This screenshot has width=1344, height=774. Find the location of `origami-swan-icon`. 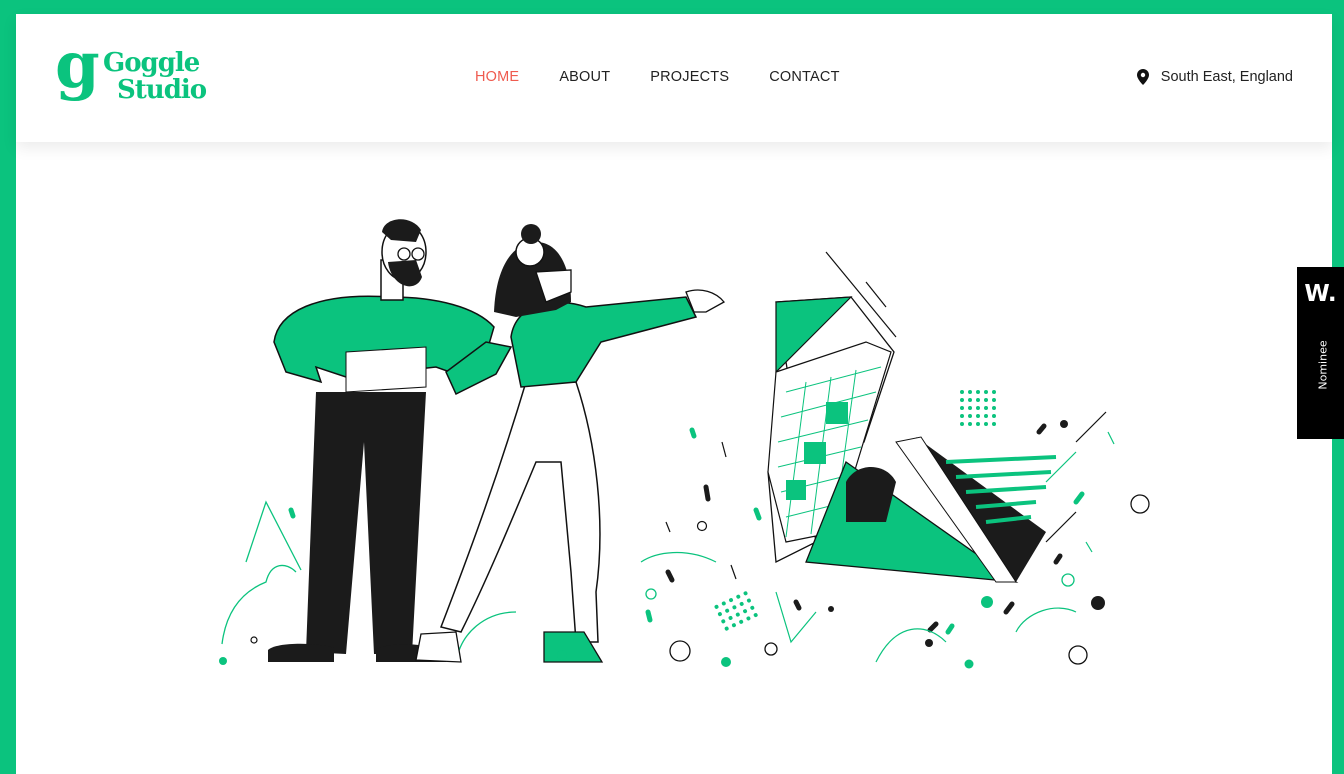

origami-swan-icon is located at coordinates (912, 439).